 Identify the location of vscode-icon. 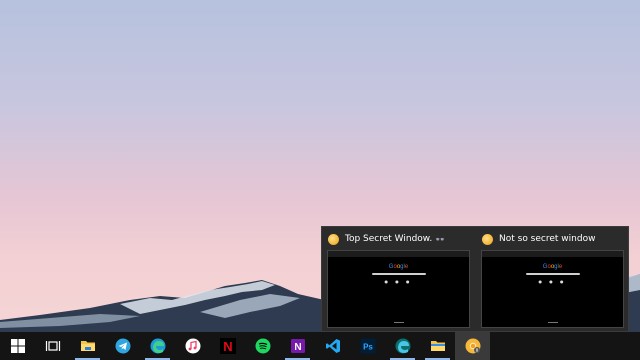
(332, 346).